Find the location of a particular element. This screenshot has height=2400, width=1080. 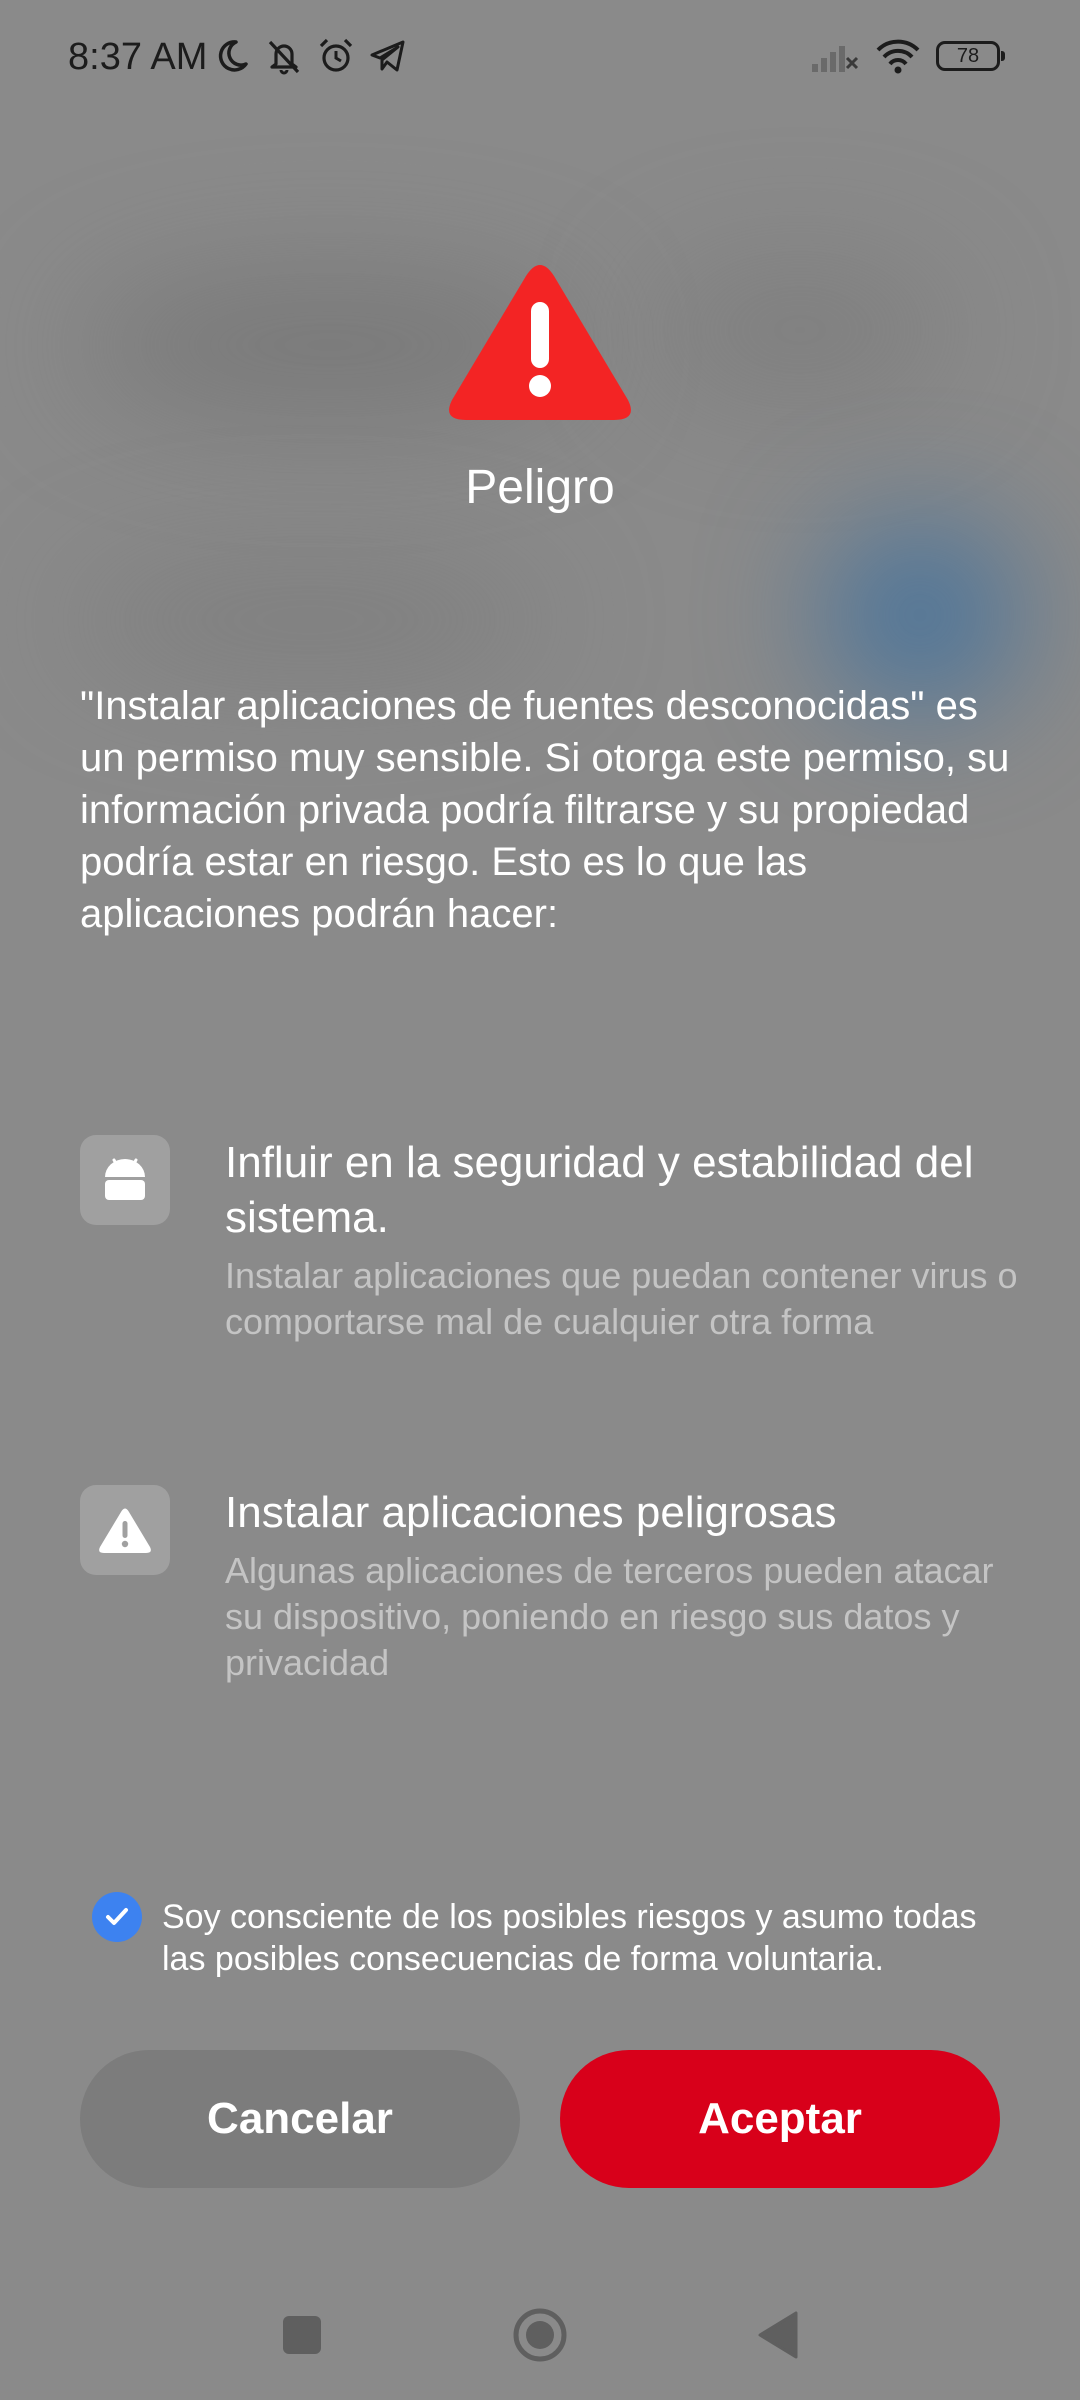

consent-checkbox is located at coordinates (117, 1917).